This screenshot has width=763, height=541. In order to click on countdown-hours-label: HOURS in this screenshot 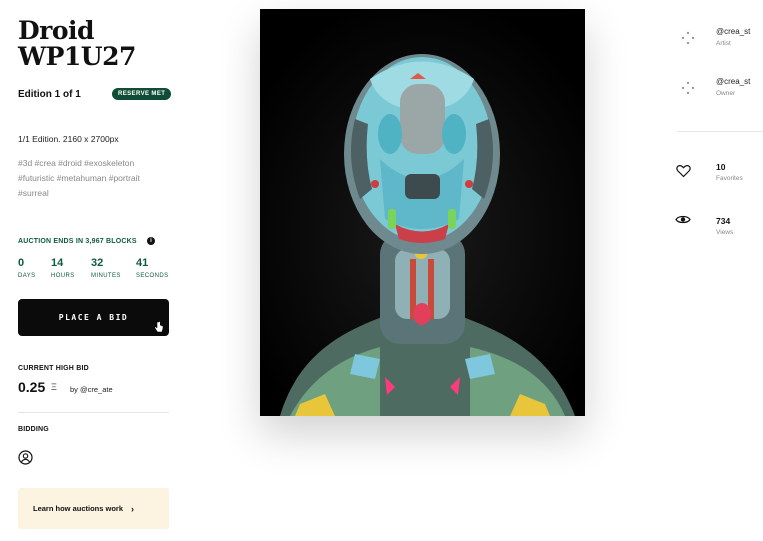, I will do `click(63, 276)`.